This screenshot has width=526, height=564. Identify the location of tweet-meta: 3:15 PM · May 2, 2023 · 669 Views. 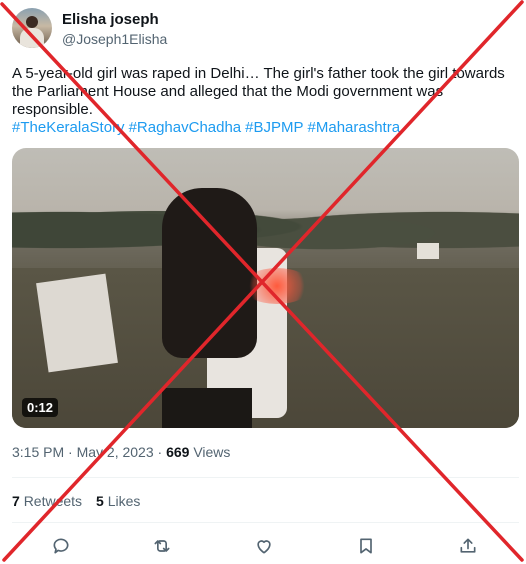
(121, 452).